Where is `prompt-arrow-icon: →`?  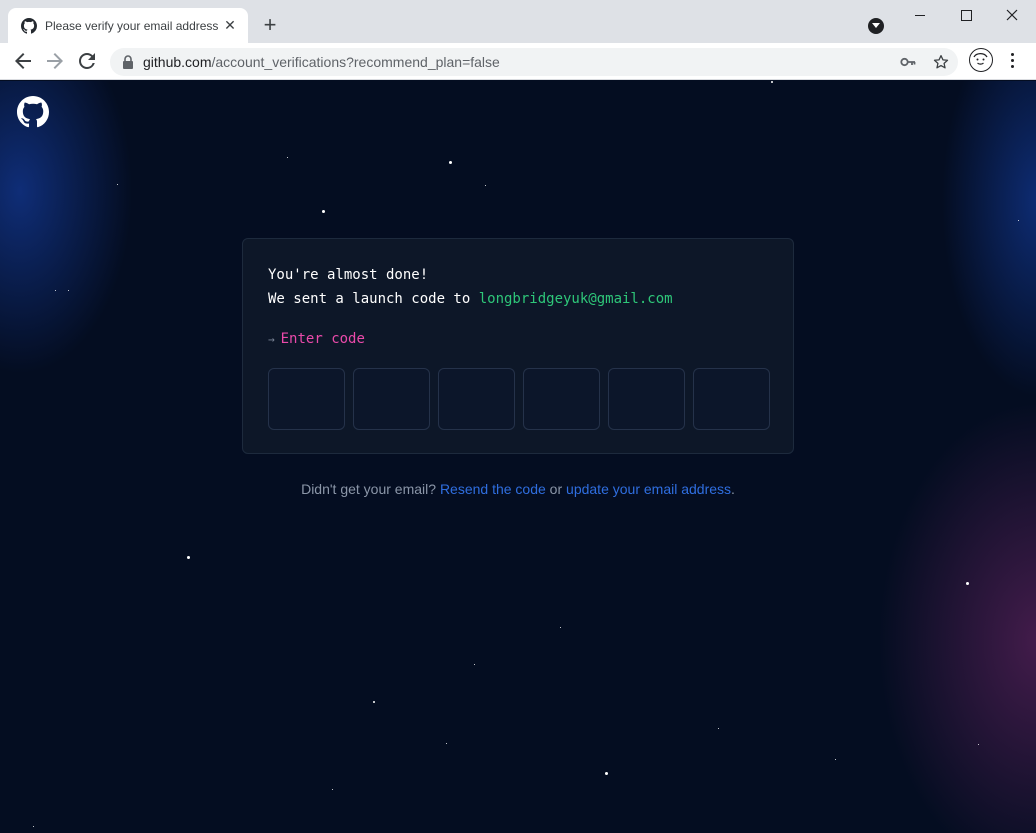 prompt-arrow-icon: → is located at coordinates (271, 339).